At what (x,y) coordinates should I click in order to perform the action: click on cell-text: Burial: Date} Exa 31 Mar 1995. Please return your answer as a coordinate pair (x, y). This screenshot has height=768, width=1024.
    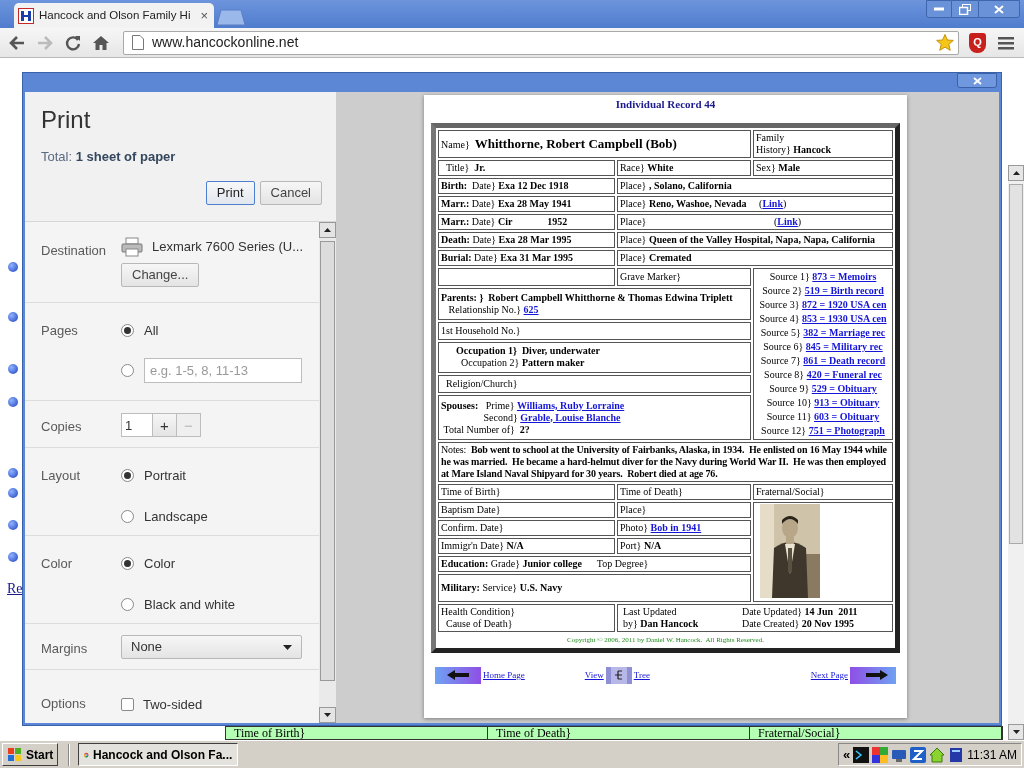
    Looking at the image, I should click on (508, 258).